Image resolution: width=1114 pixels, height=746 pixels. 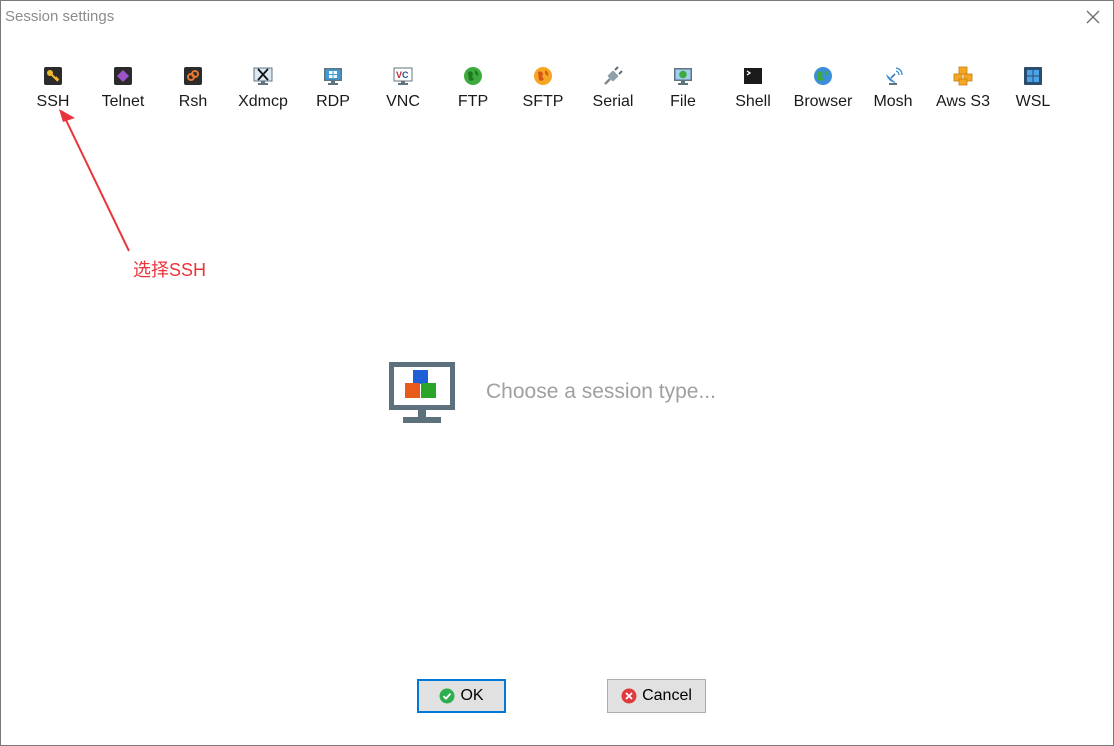 What do you see at coordinates (333, 89) in the screenshot?
I see `session-type-rdp: RDP` at bounding box center [333, 89].